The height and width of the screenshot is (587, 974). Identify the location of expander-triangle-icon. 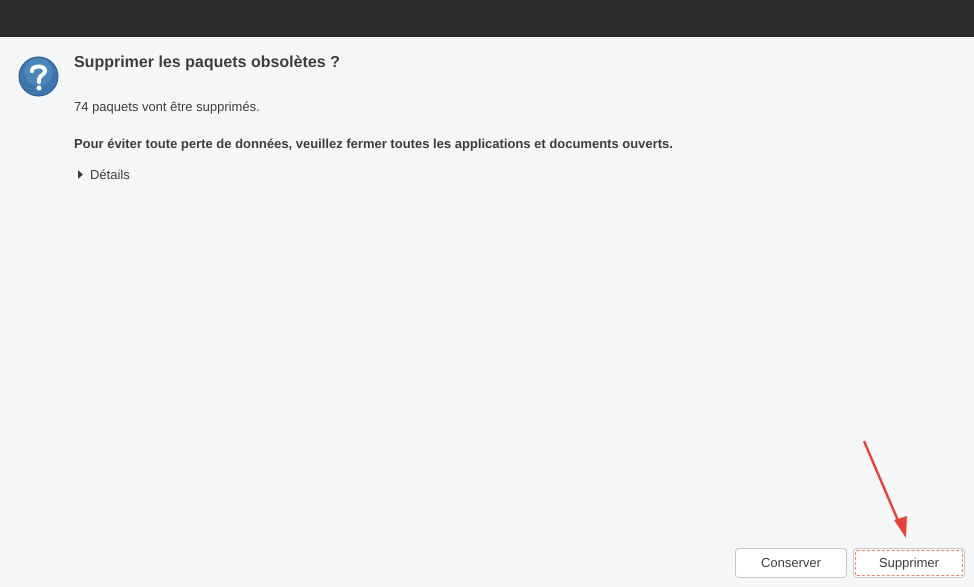
(81, 175).